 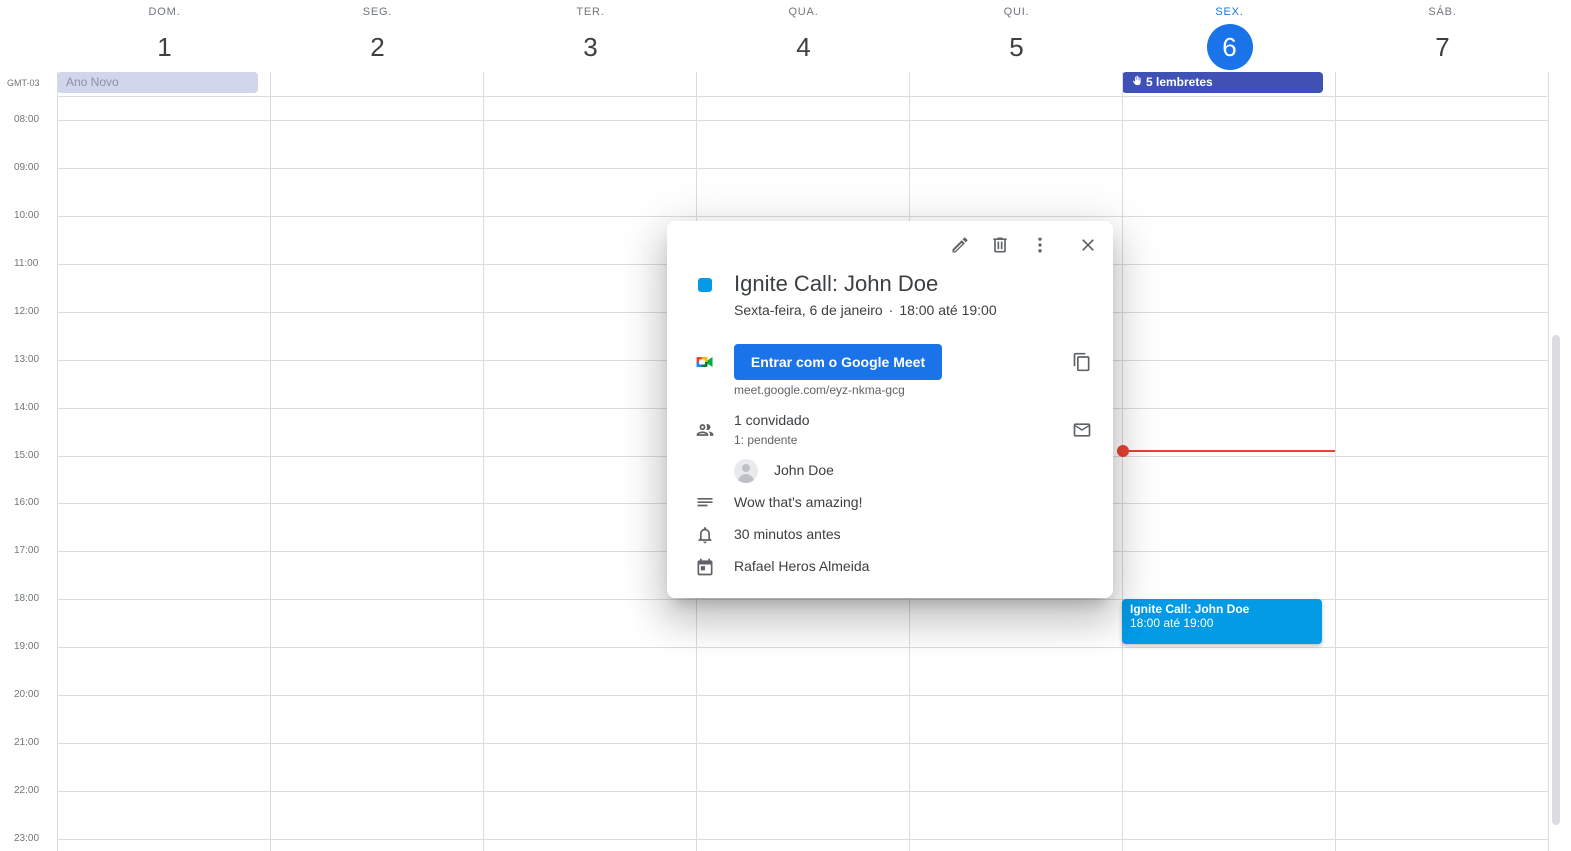 I want to click on day-header-sat: SÁB. 7, so click(x=1442, y=36).